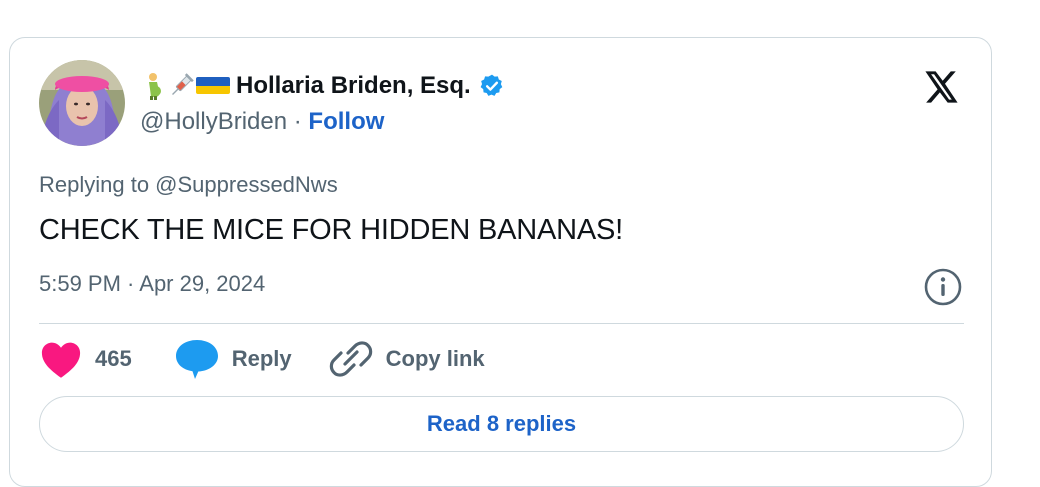  I want to click on copy-link-label: Copy link, so click(435, 358).